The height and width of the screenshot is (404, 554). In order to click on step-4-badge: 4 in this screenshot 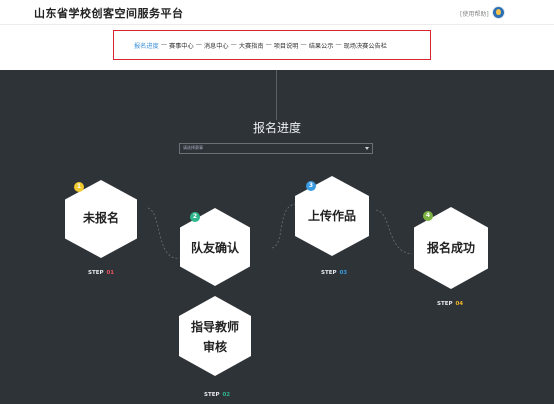, I will do `click(428, 216)`.